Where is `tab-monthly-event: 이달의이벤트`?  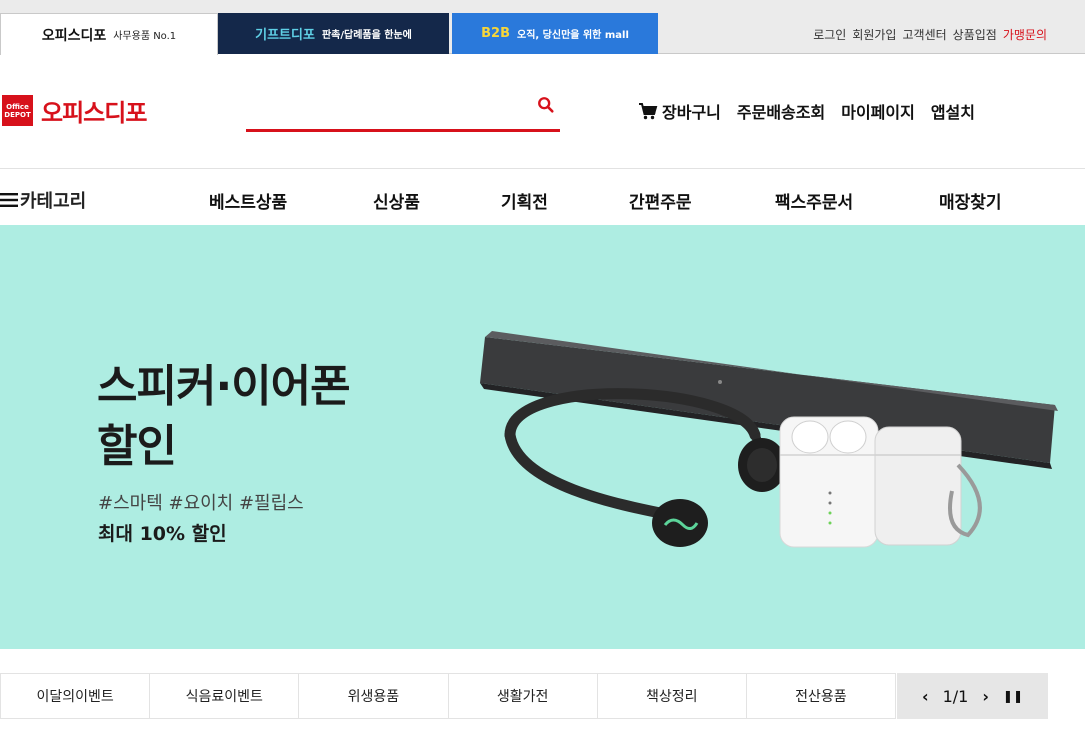
tab-monthly-event: 이달의이벤트 is located at coordinates (76, 696).